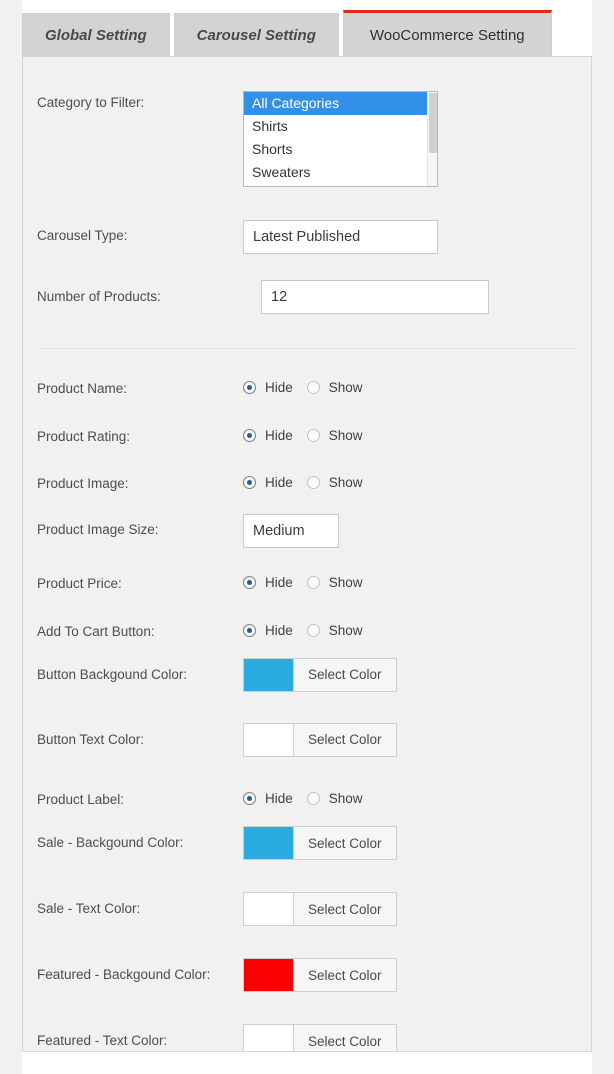 The width and height of the screenshot is (614, 1074). What do you see at coordinates (89, 909) in the screenshot?
I see `label-sale-text-color: Sale - Text Color:` at bounding box center [89, 909].